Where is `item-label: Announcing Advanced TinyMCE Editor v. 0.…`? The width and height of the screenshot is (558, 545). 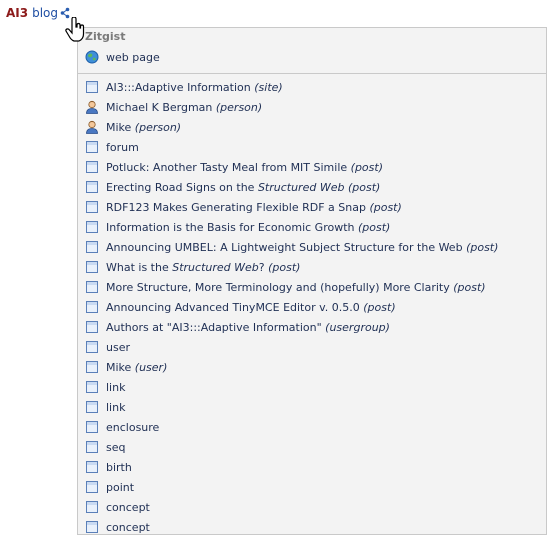 item-label: Announcing Advanced TinyMCE Editor v. 0.… is located at coordinates (233, 307).